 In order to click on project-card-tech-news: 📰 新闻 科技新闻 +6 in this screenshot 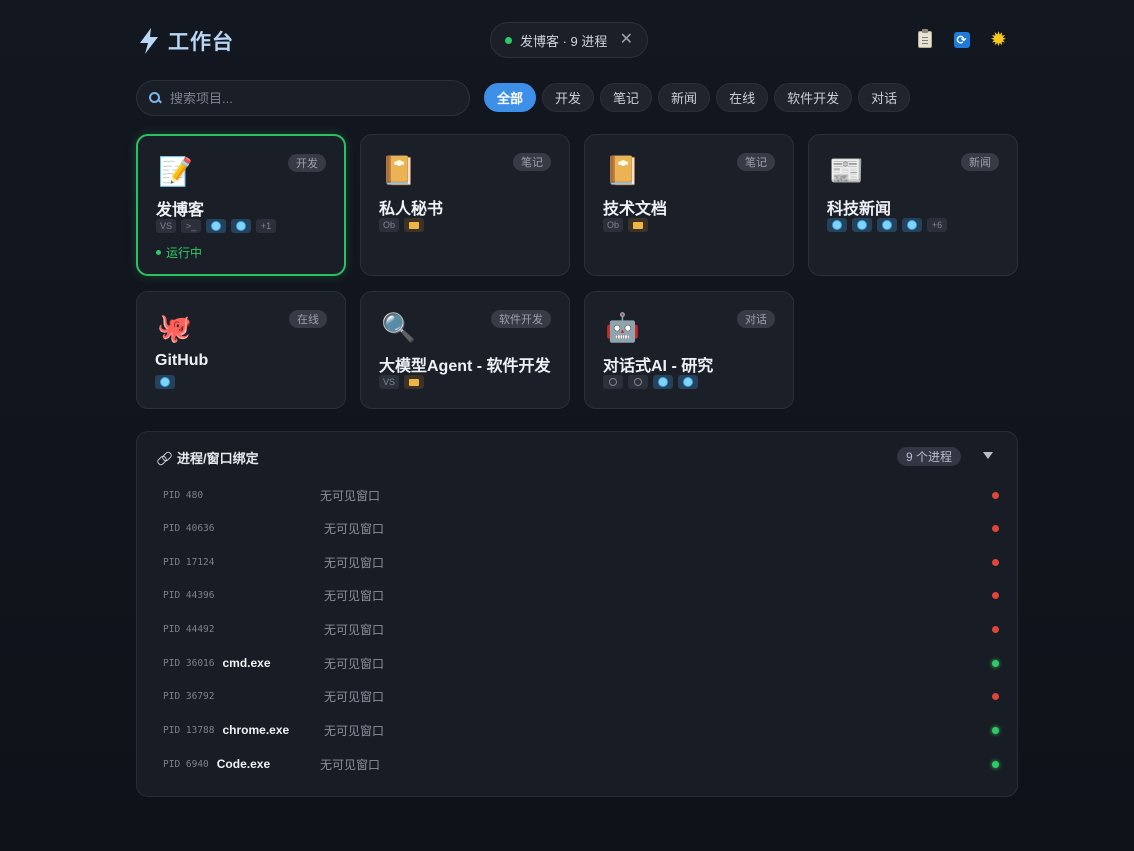, I will do `click(913, 205)`.